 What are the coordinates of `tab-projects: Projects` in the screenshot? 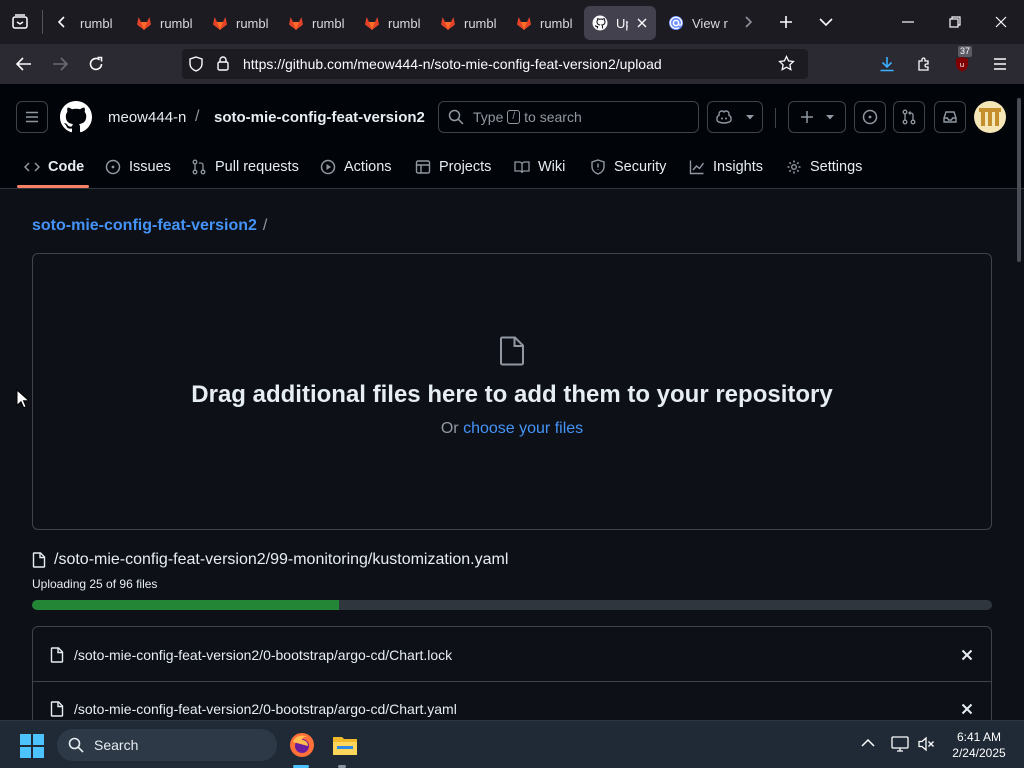 It's located at (453, 167).